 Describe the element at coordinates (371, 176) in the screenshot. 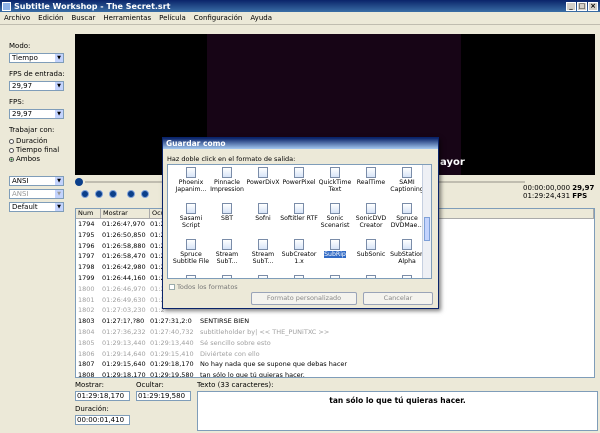

I see `format-item: RealTime` at that location.